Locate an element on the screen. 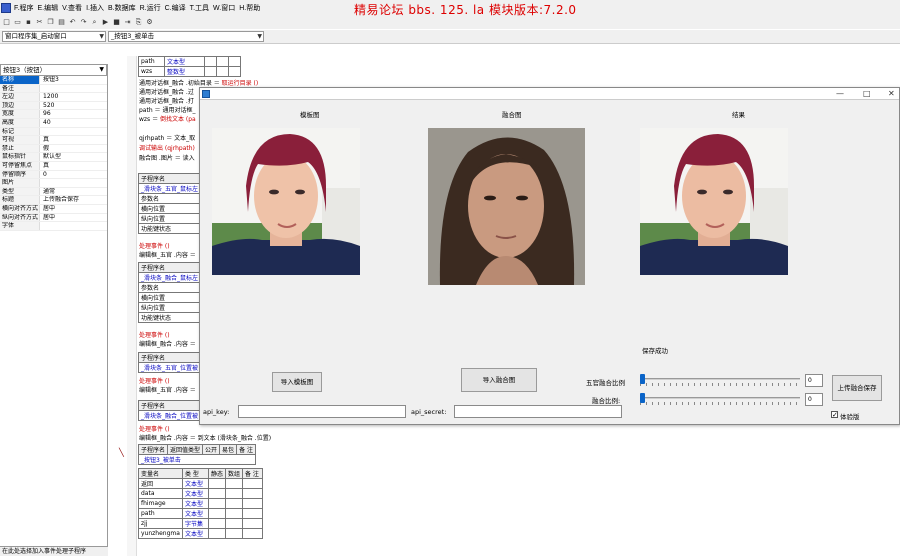  property-row: 停留顺序 0 is located at coordinates (53, 175).